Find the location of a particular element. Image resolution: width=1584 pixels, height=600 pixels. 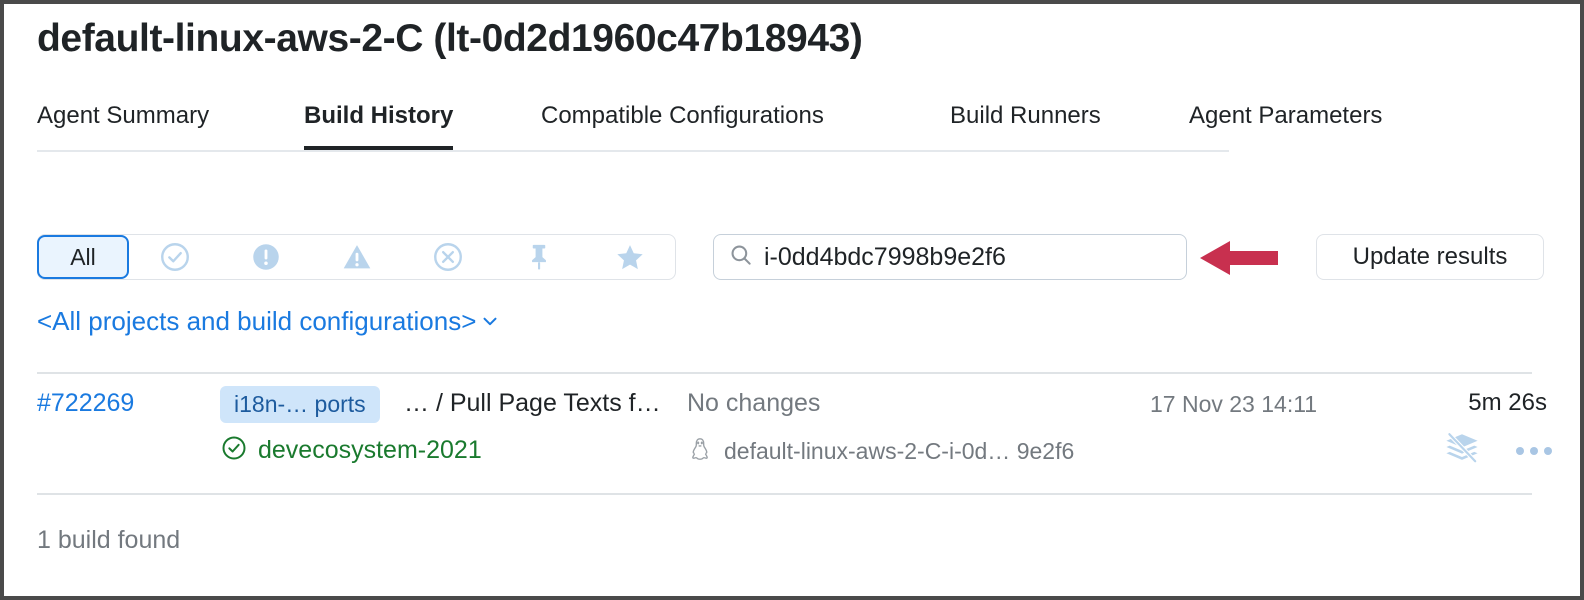

filter-successful-button is located at coordinates (174, 257).